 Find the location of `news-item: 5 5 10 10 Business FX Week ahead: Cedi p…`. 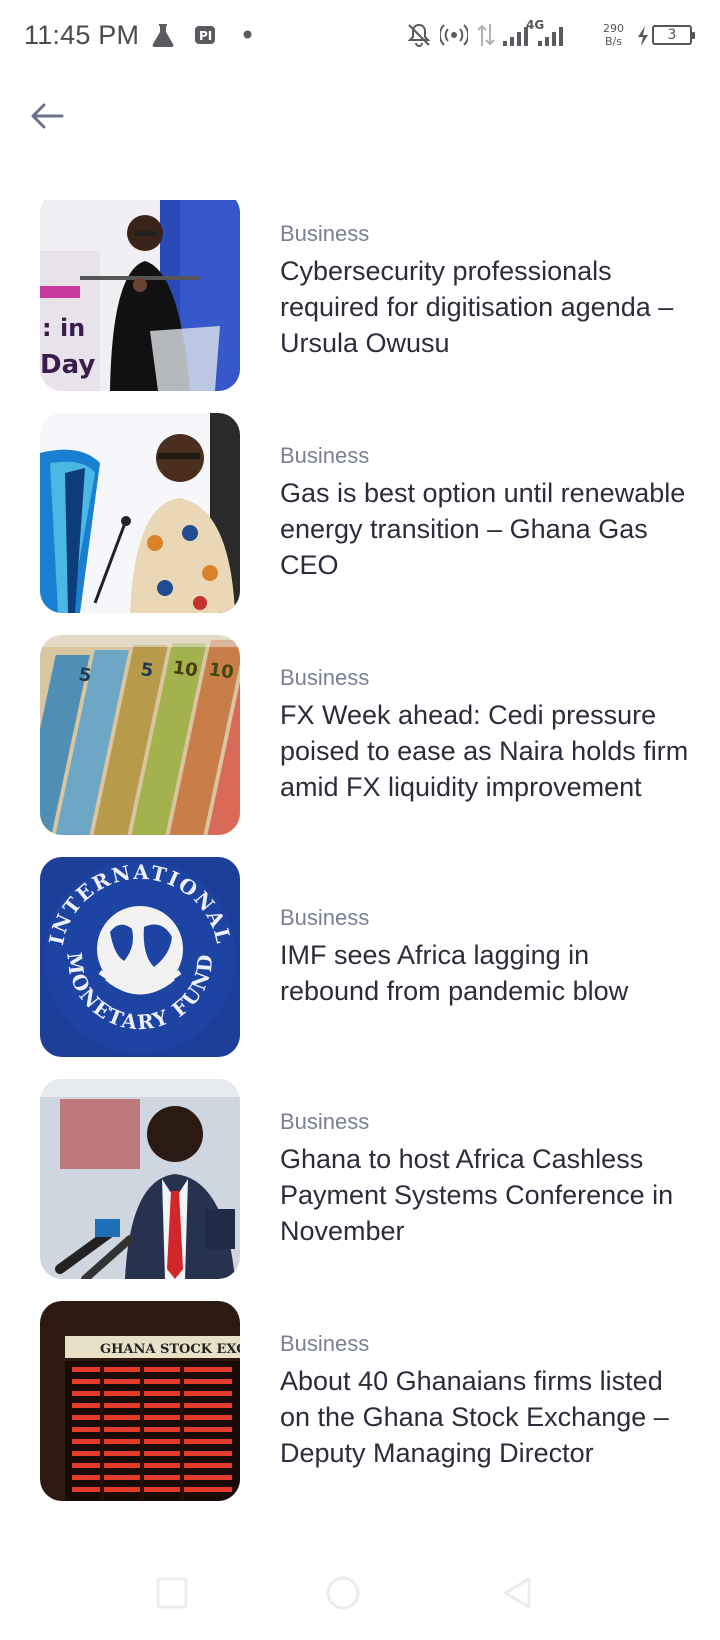

news-item: 5 5 10 10 Business FX Week ahead: Cedi p… is located at coordinates (370, 735).